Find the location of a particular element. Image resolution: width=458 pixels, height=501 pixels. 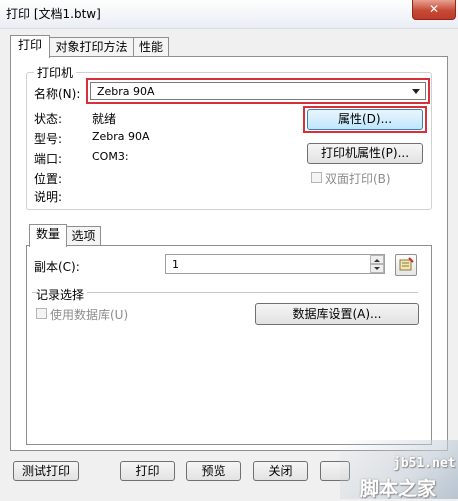

port-label: 端口: is located at coordinates (48, 159).